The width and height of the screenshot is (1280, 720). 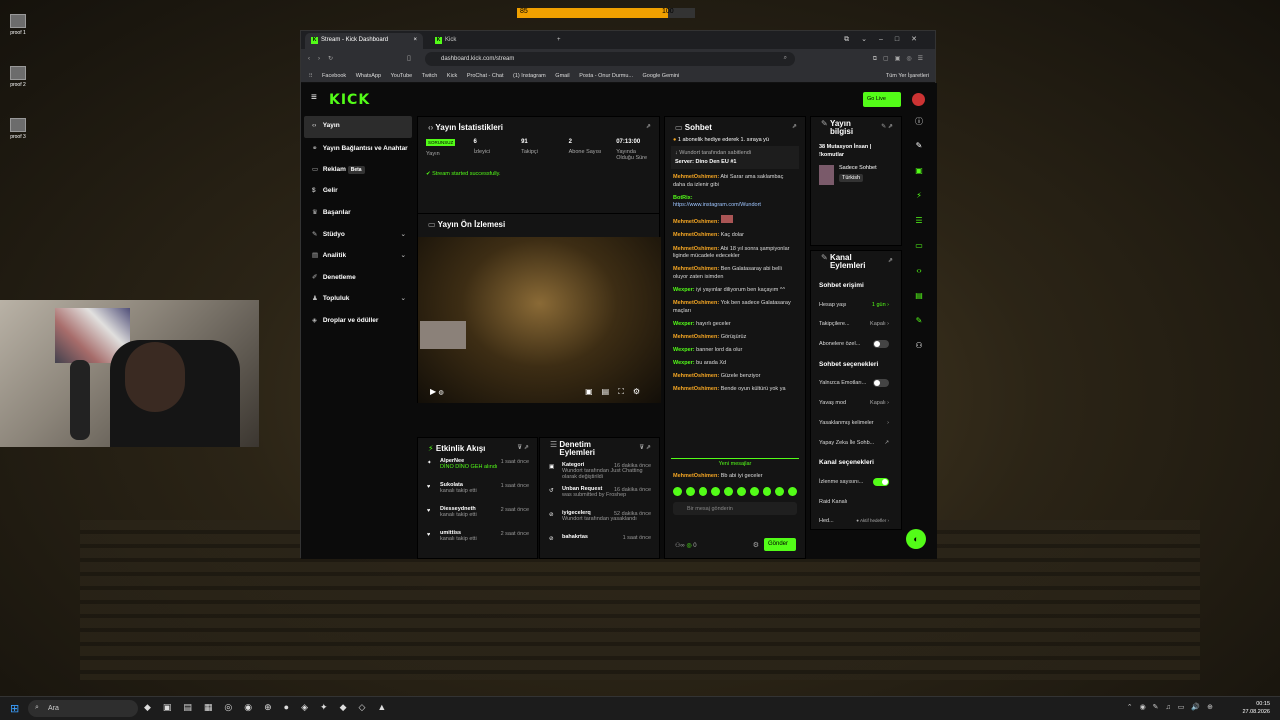 I want to click on community-icon: ♟, so click(x=315, y=298).